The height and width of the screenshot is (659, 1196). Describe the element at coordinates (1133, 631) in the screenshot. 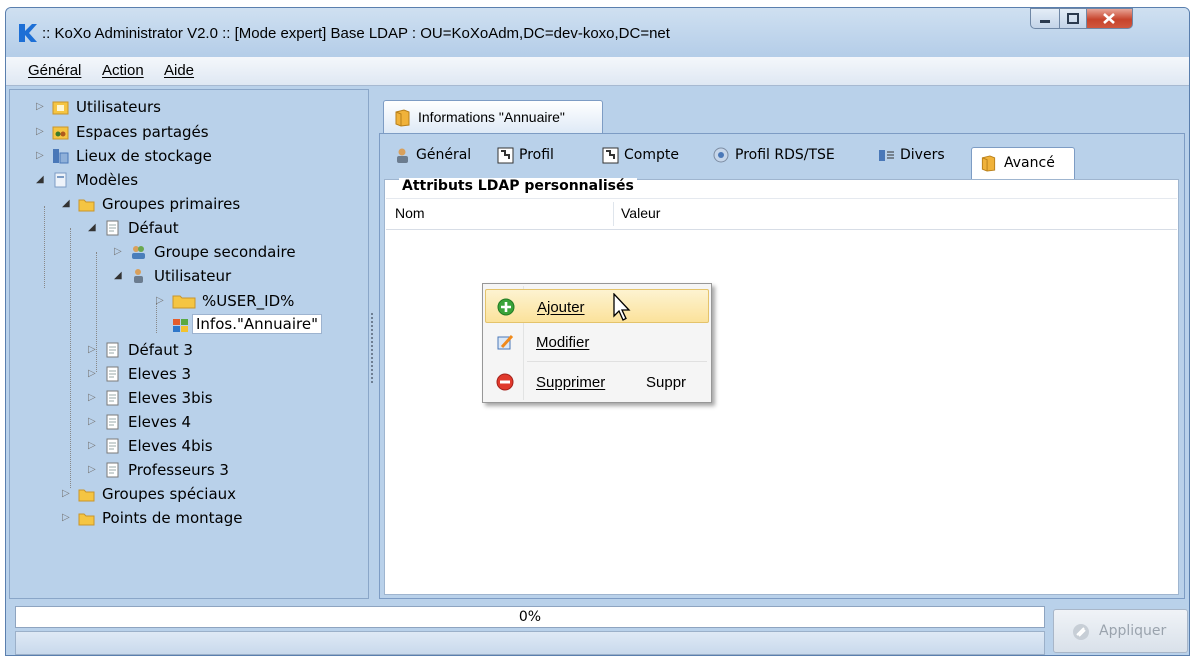

I see `apply-label: Appliquer` at that location.